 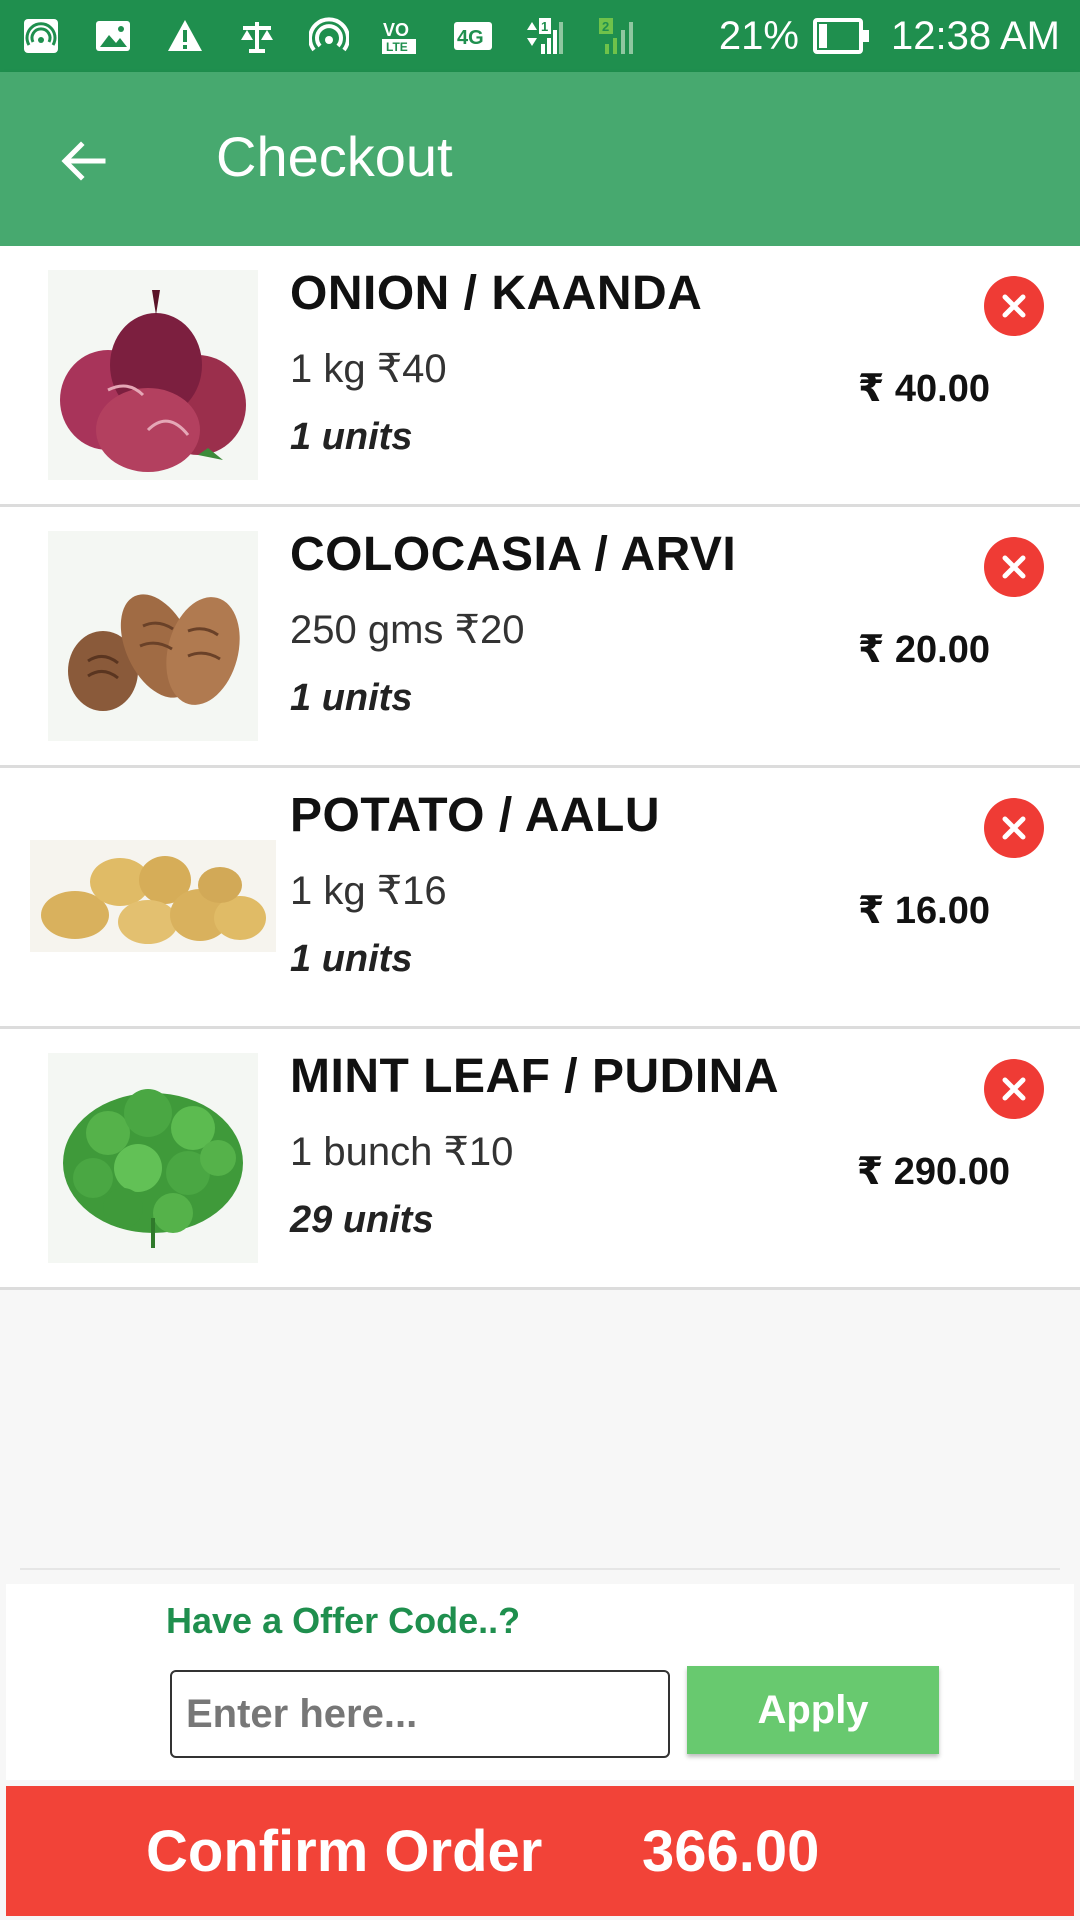 I want to click on battery-icon, so click(x=840, y=36).